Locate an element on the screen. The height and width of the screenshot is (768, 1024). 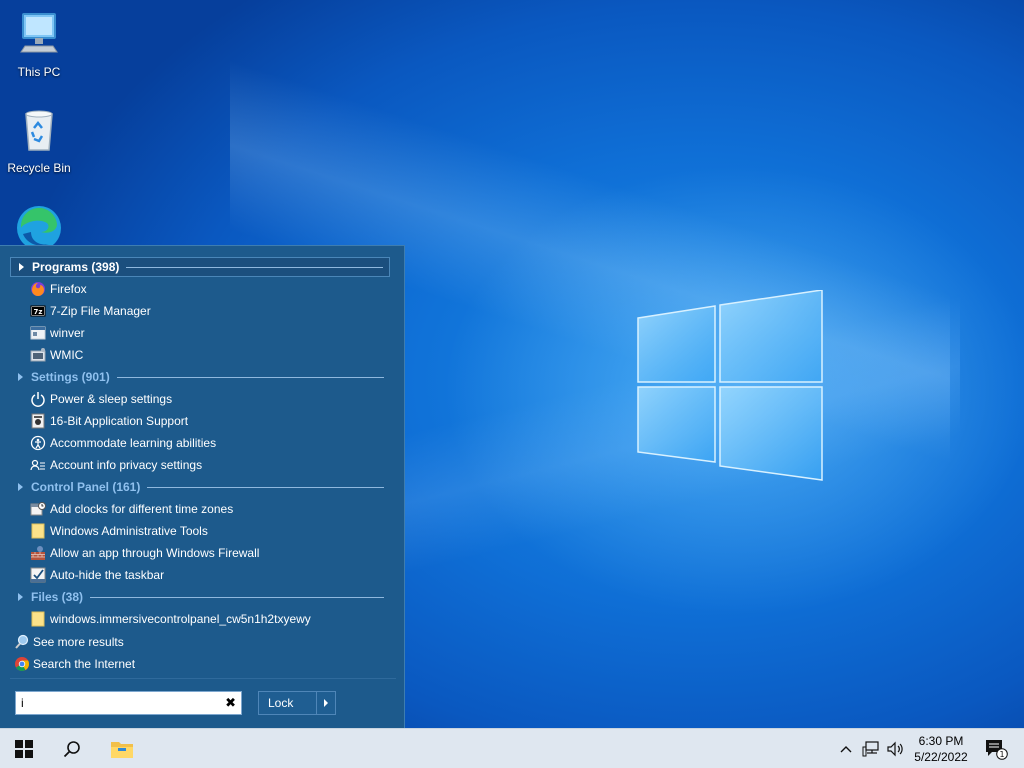
section-title: Files (38) is located at coordinates (57, 597).